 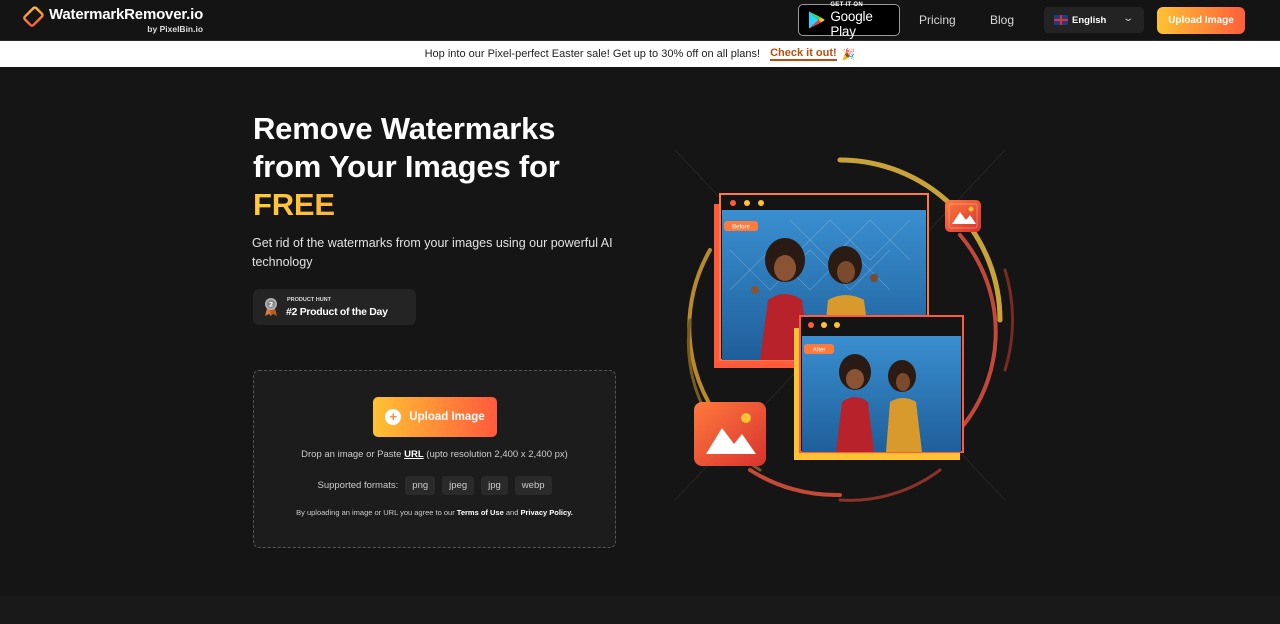 I want to click on terms-of-use-link: Terms of Use, so click(x=480, y=512).